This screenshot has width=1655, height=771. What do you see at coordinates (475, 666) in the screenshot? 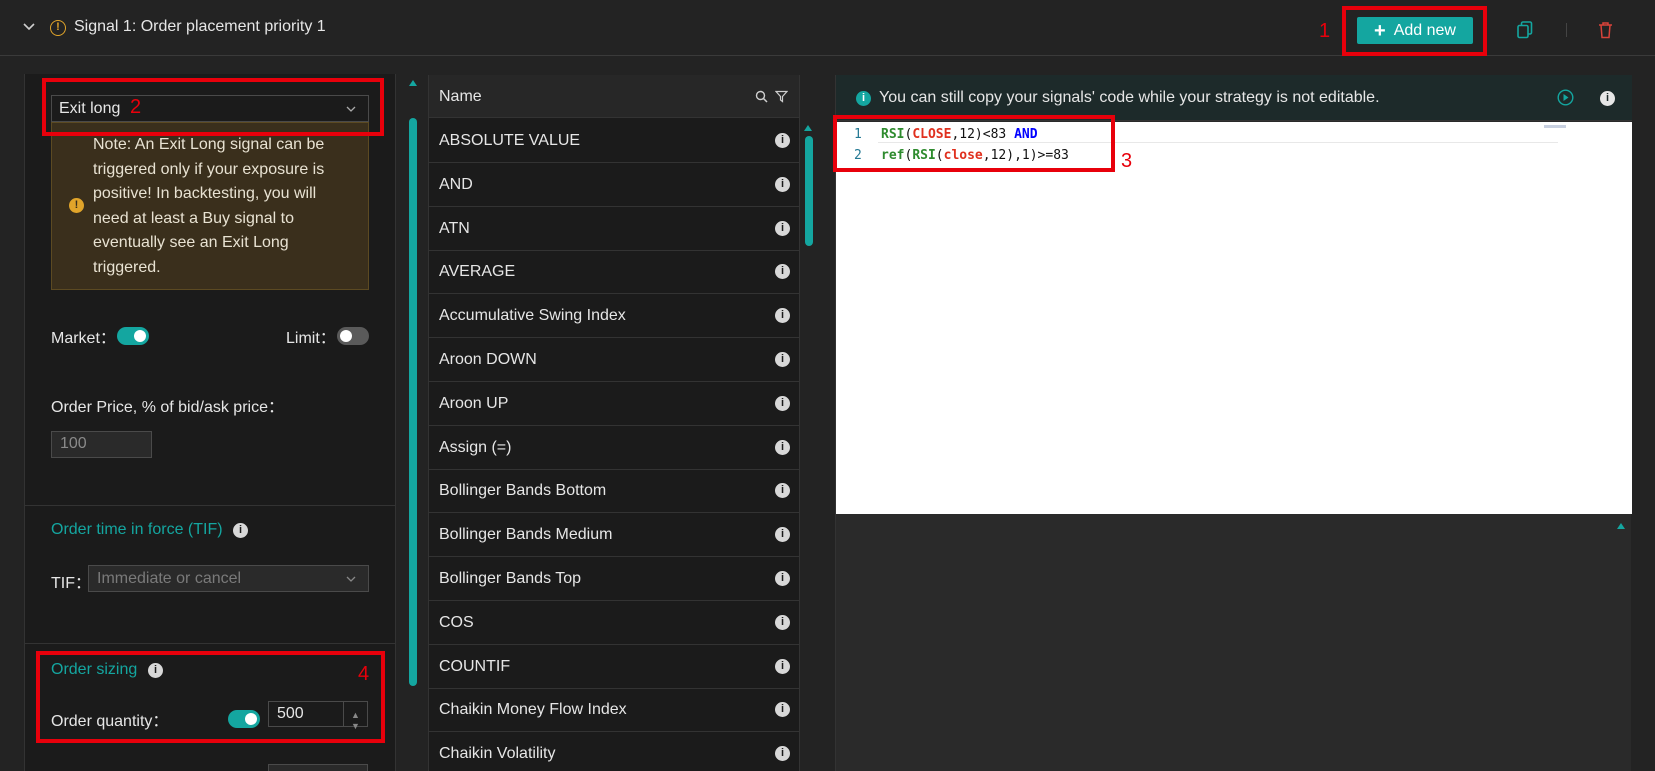
I see `function-name: COUNTIF` at bounding box center [475, 666].